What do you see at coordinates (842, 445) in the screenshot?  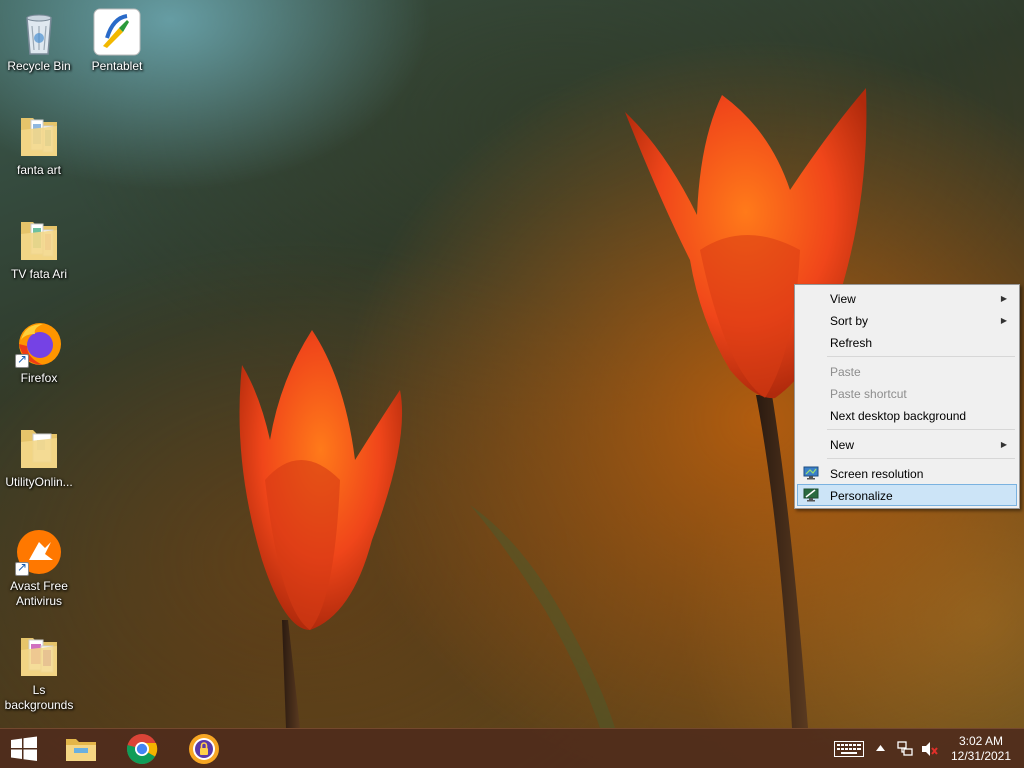 I see `menu-item-label: New` at bounding box center [842, 445].